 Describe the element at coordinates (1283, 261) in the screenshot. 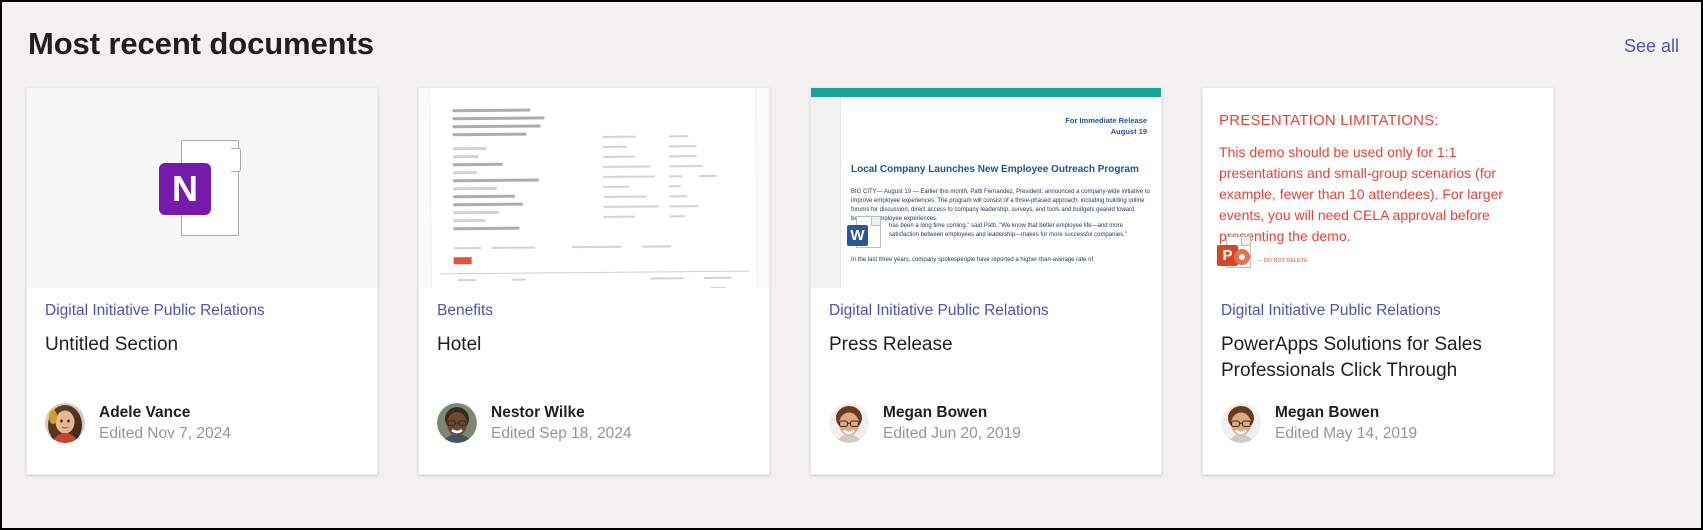

I see `badge-note: – DO NOT DELETE` at that location.